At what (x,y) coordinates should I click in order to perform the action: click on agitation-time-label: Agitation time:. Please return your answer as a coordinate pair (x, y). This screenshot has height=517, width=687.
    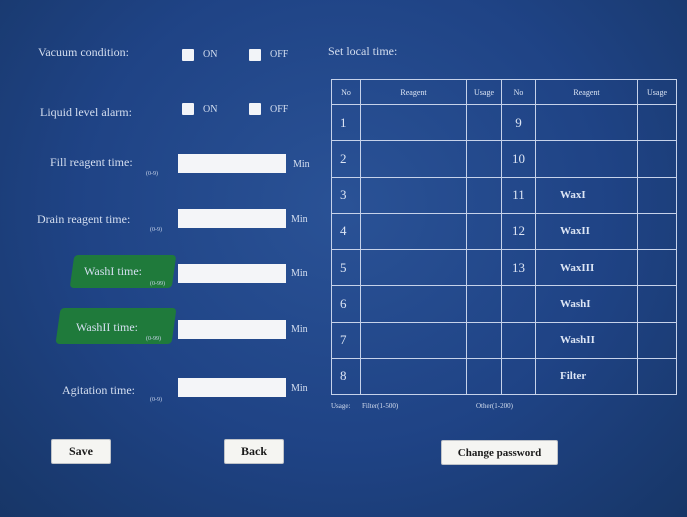
    Looking at the image, I should click on (98, 390).